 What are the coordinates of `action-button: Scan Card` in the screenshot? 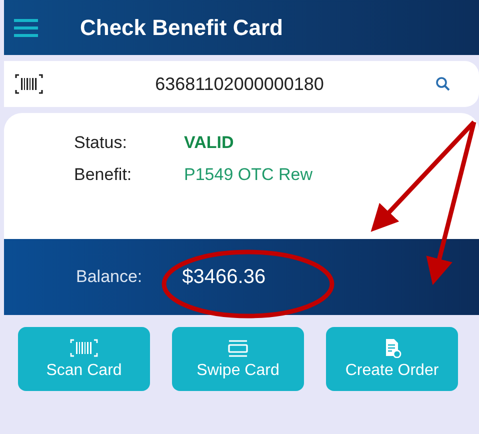 It's located at (84, 359).